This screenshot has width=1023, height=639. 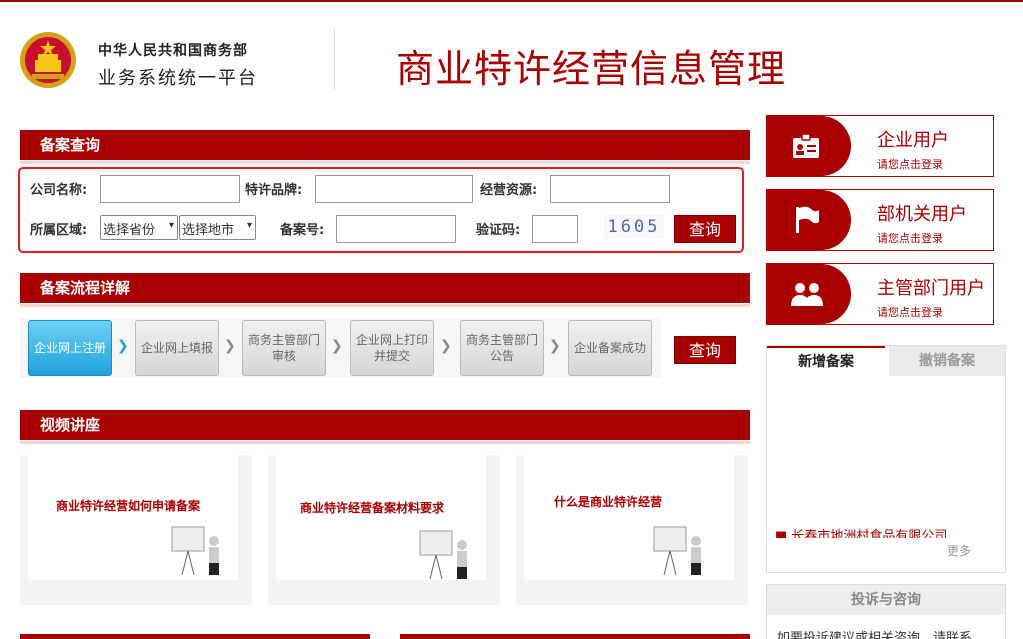 I want to click on more-link: 更多, so click(x=959, y=550).